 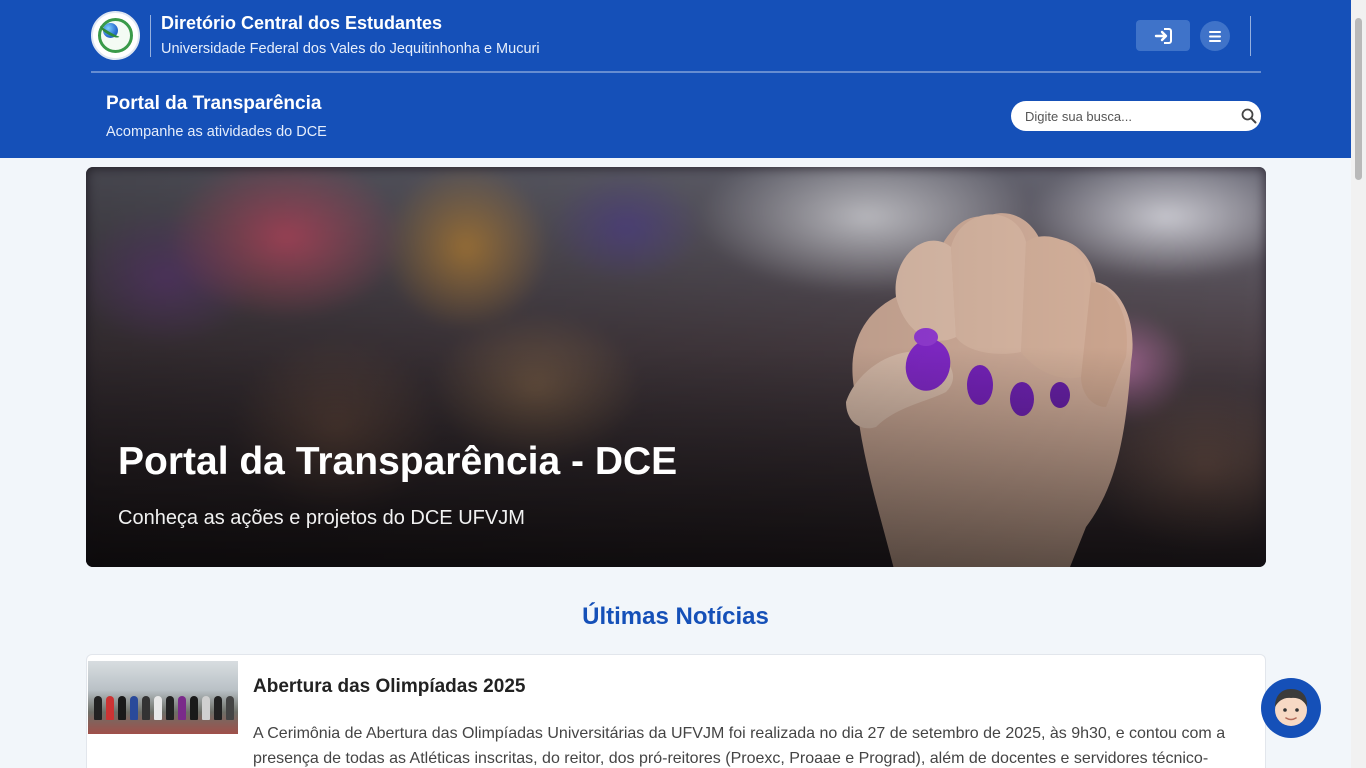 I want to click on search-icon, so click(x=1249, y=116).